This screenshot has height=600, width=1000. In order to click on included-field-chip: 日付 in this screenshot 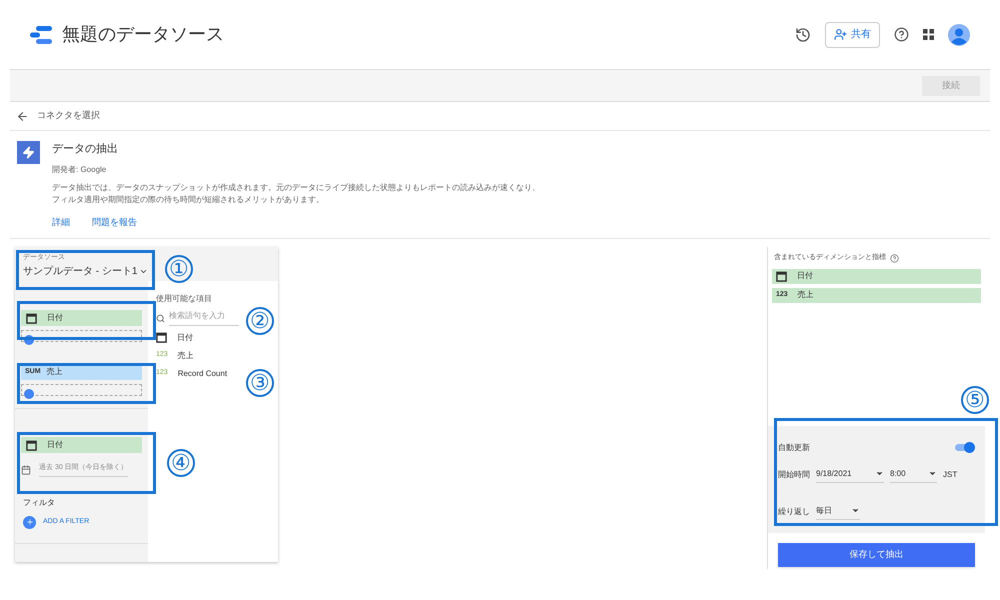, I will do `click(876, 276)`.